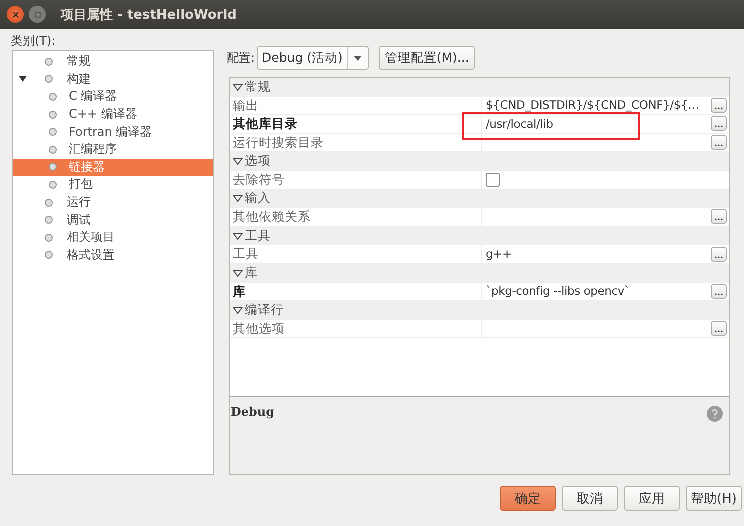  What do you see at coordinates (493, 179) in the screenshot?
I see `checkbox` at bounding box center [493, 179].